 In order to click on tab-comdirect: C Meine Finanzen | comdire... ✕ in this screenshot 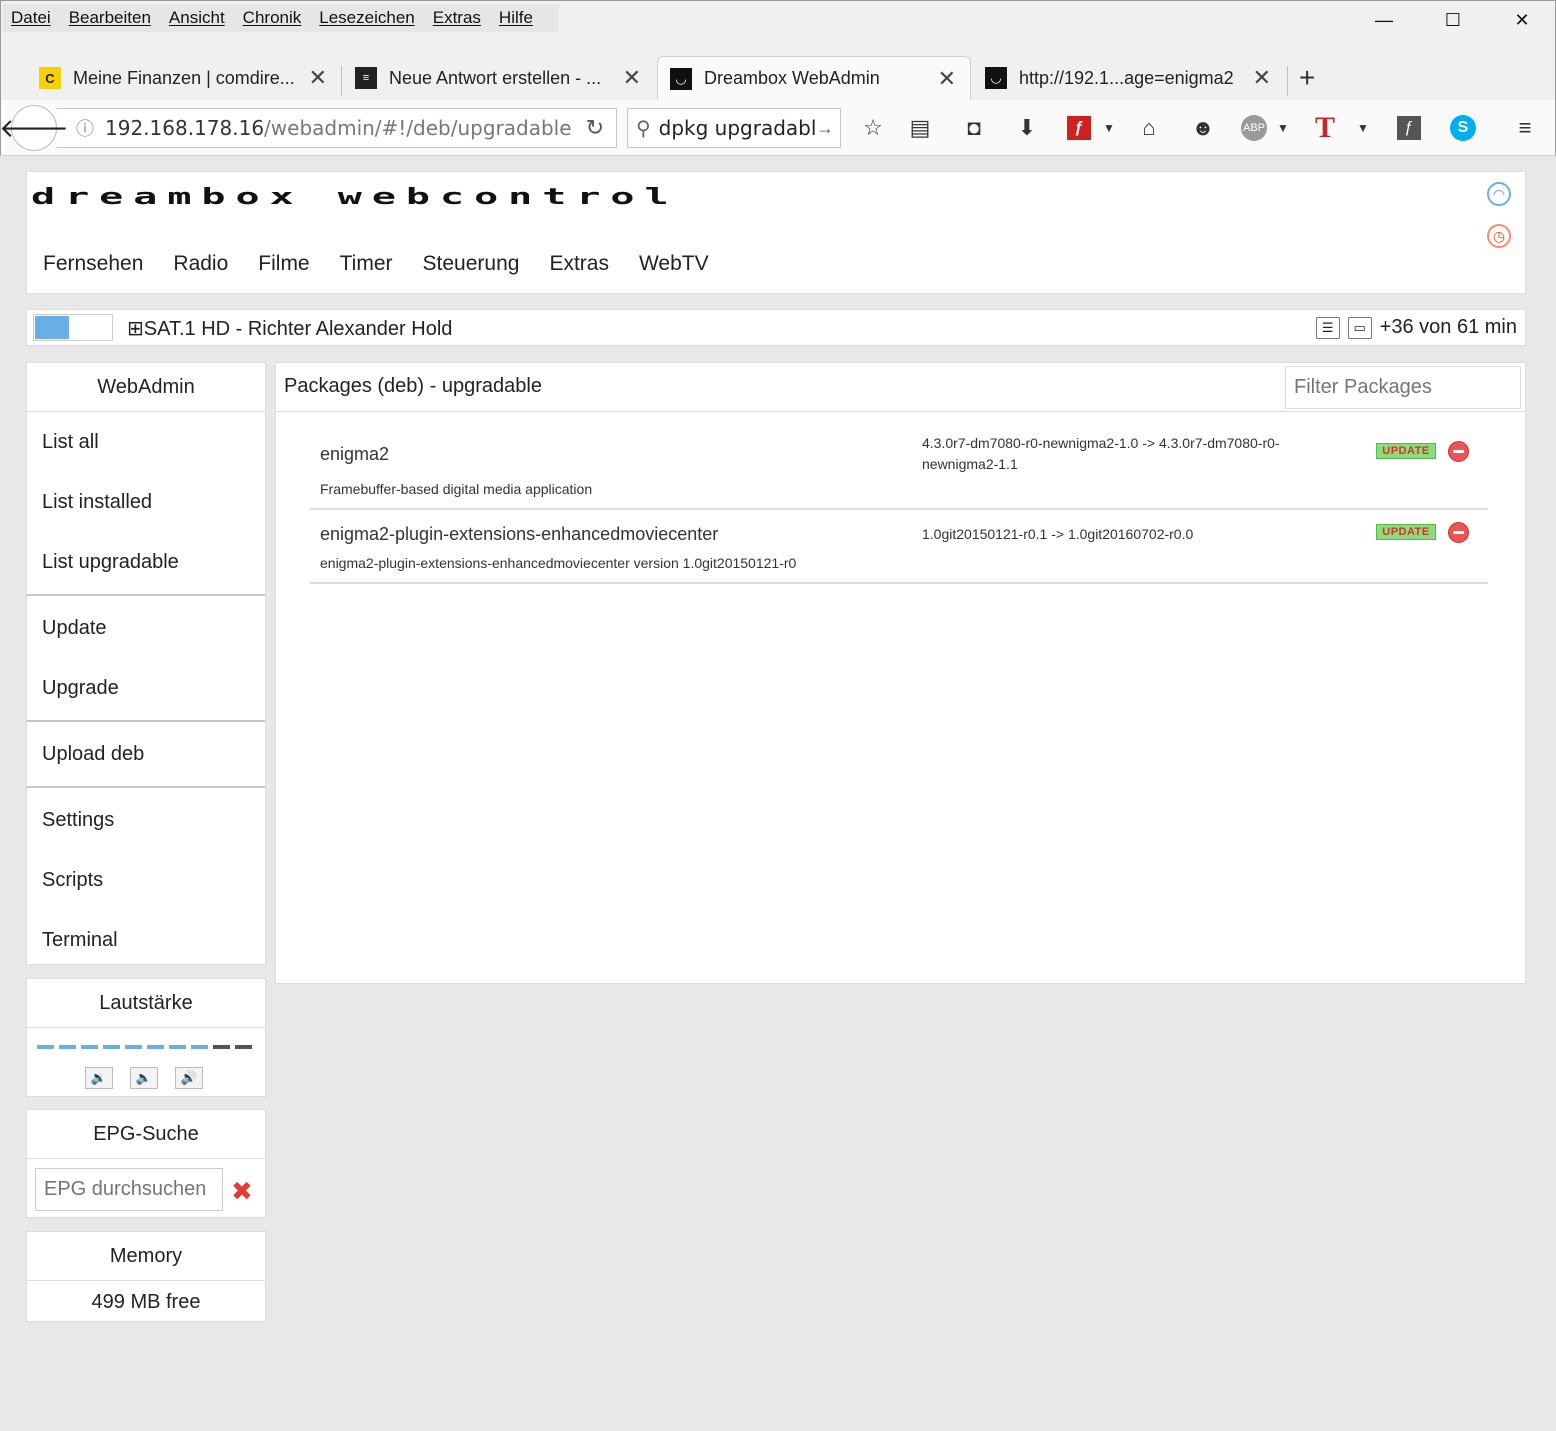, I will do `click(184, 78)`.